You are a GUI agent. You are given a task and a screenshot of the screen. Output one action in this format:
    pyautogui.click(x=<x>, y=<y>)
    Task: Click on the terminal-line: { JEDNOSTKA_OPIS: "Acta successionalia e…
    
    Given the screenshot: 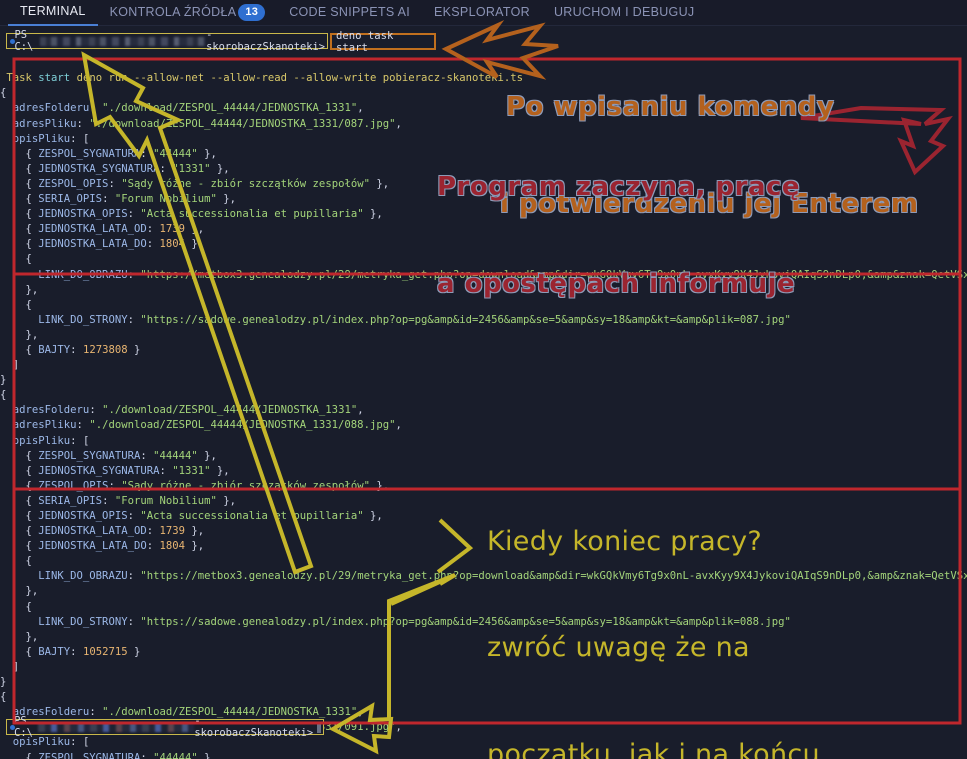 What is the action you would take?
    pyautogui.click(x=204, y=516)
    